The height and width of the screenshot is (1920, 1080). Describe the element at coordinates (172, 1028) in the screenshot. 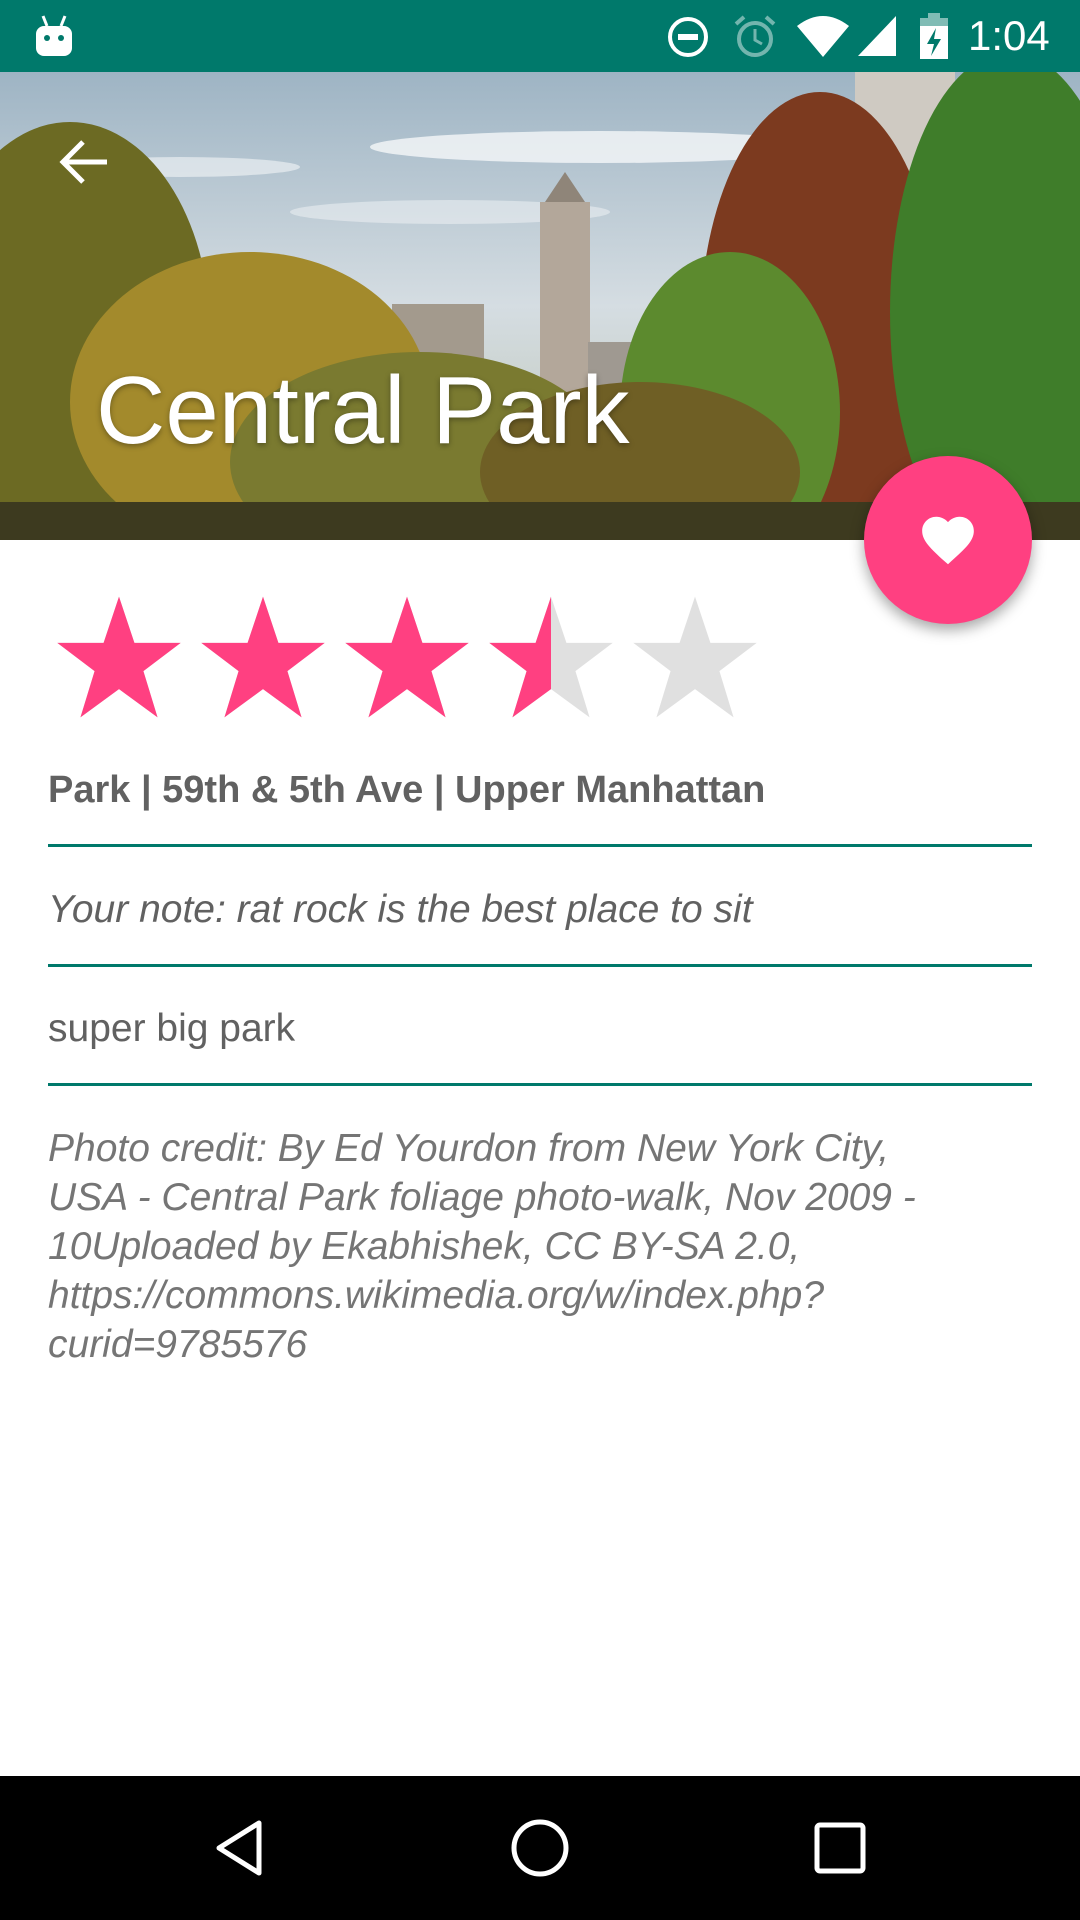

I see `place-description: super big park` at that location.